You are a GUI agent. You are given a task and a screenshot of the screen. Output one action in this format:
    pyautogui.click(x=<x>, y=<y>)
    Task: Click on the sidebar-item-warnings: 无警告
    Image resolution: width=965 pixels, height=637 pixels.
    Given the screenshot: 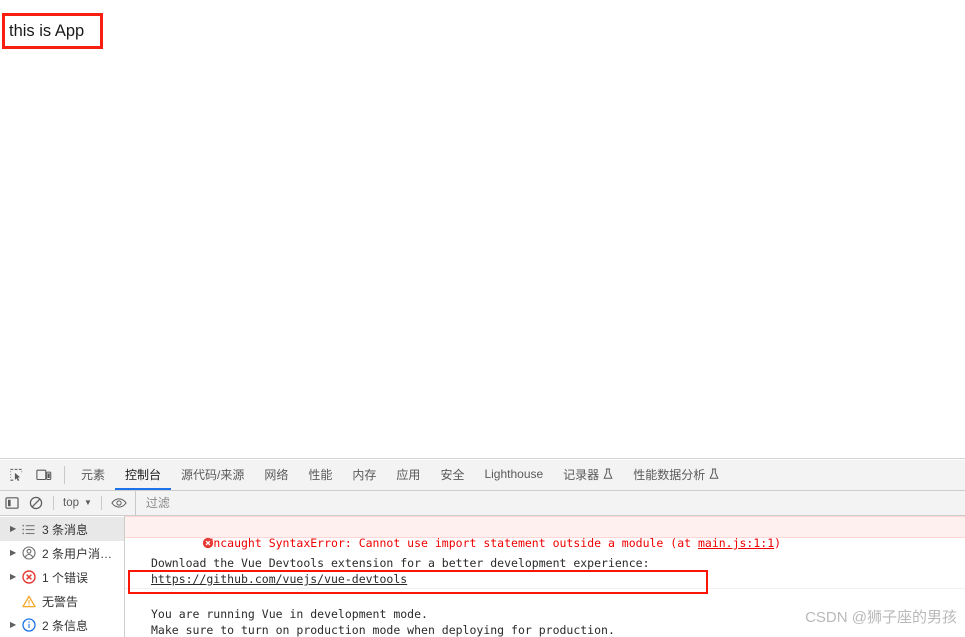 What is the action you would take?
    pyautogui.click(x=62, y=601)
    